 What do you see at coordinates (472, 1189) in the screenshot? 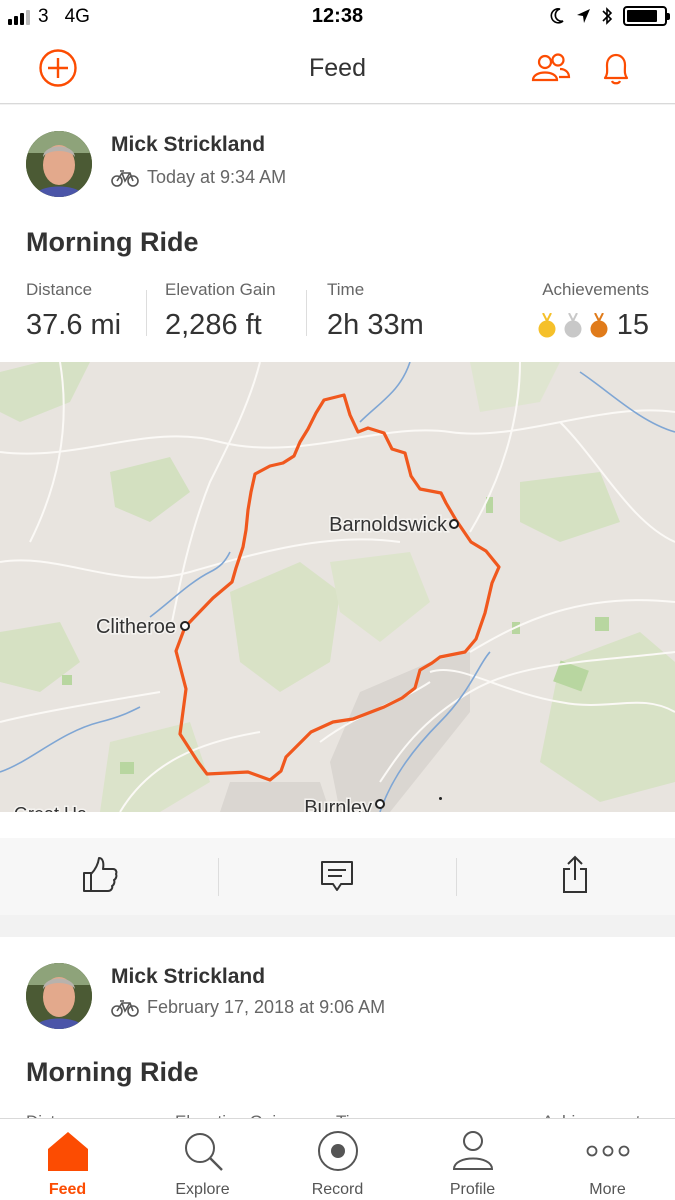
I see `tab-label: Profile` at bounding box center [472, 1189].